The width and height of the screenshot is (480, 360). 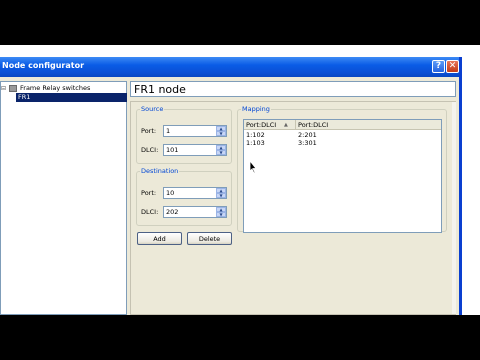 I want to click on letterbox-top, so click(x=240, y=22).